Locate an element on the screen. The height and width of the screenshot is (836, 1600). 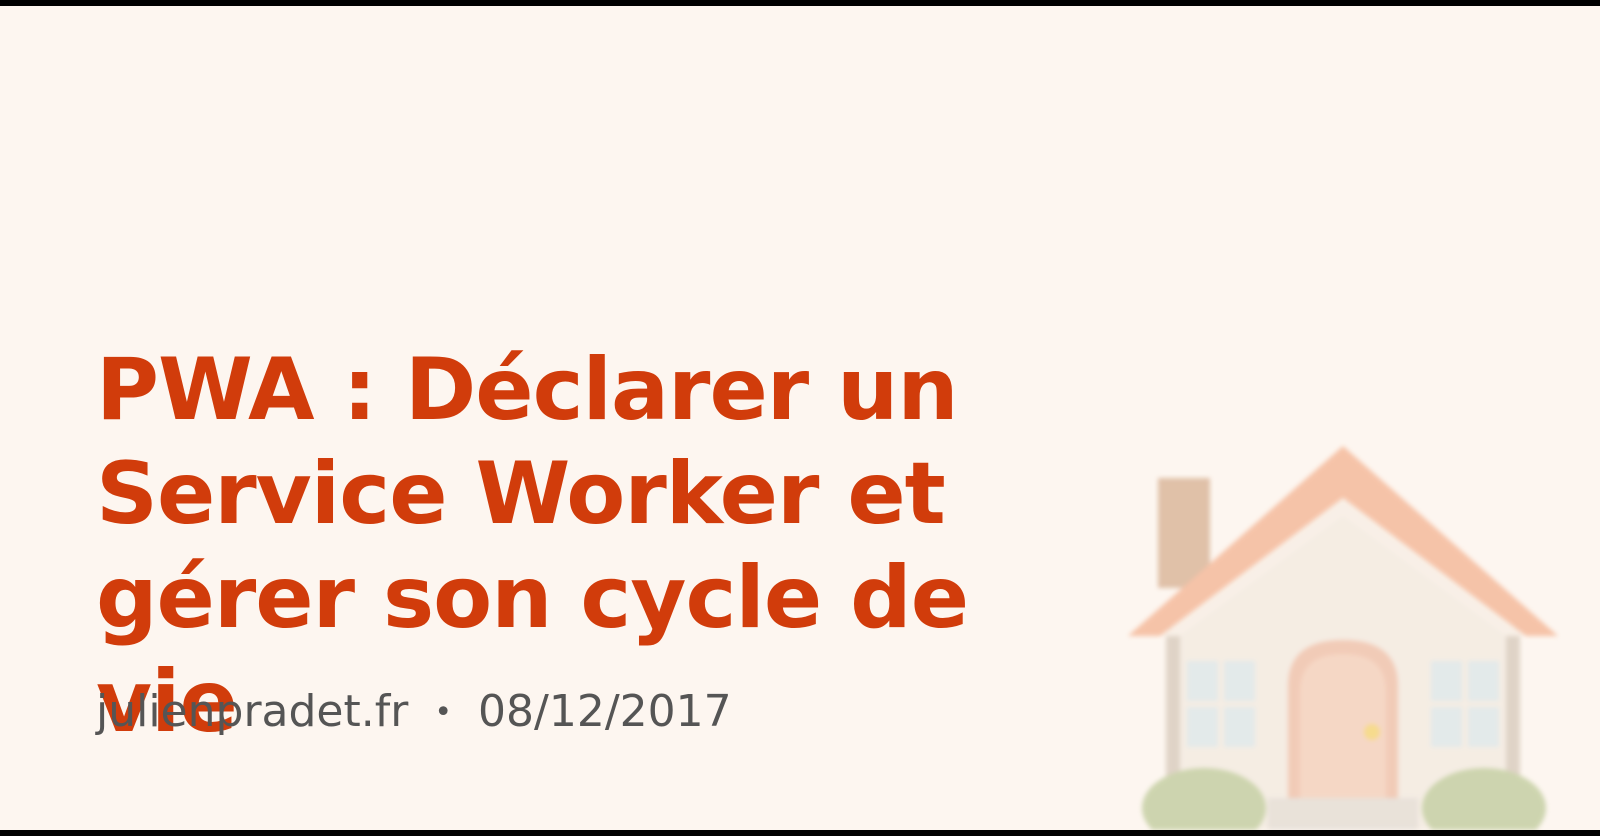
site-name: julienpradet.fr is located at coordinates (252, 711).